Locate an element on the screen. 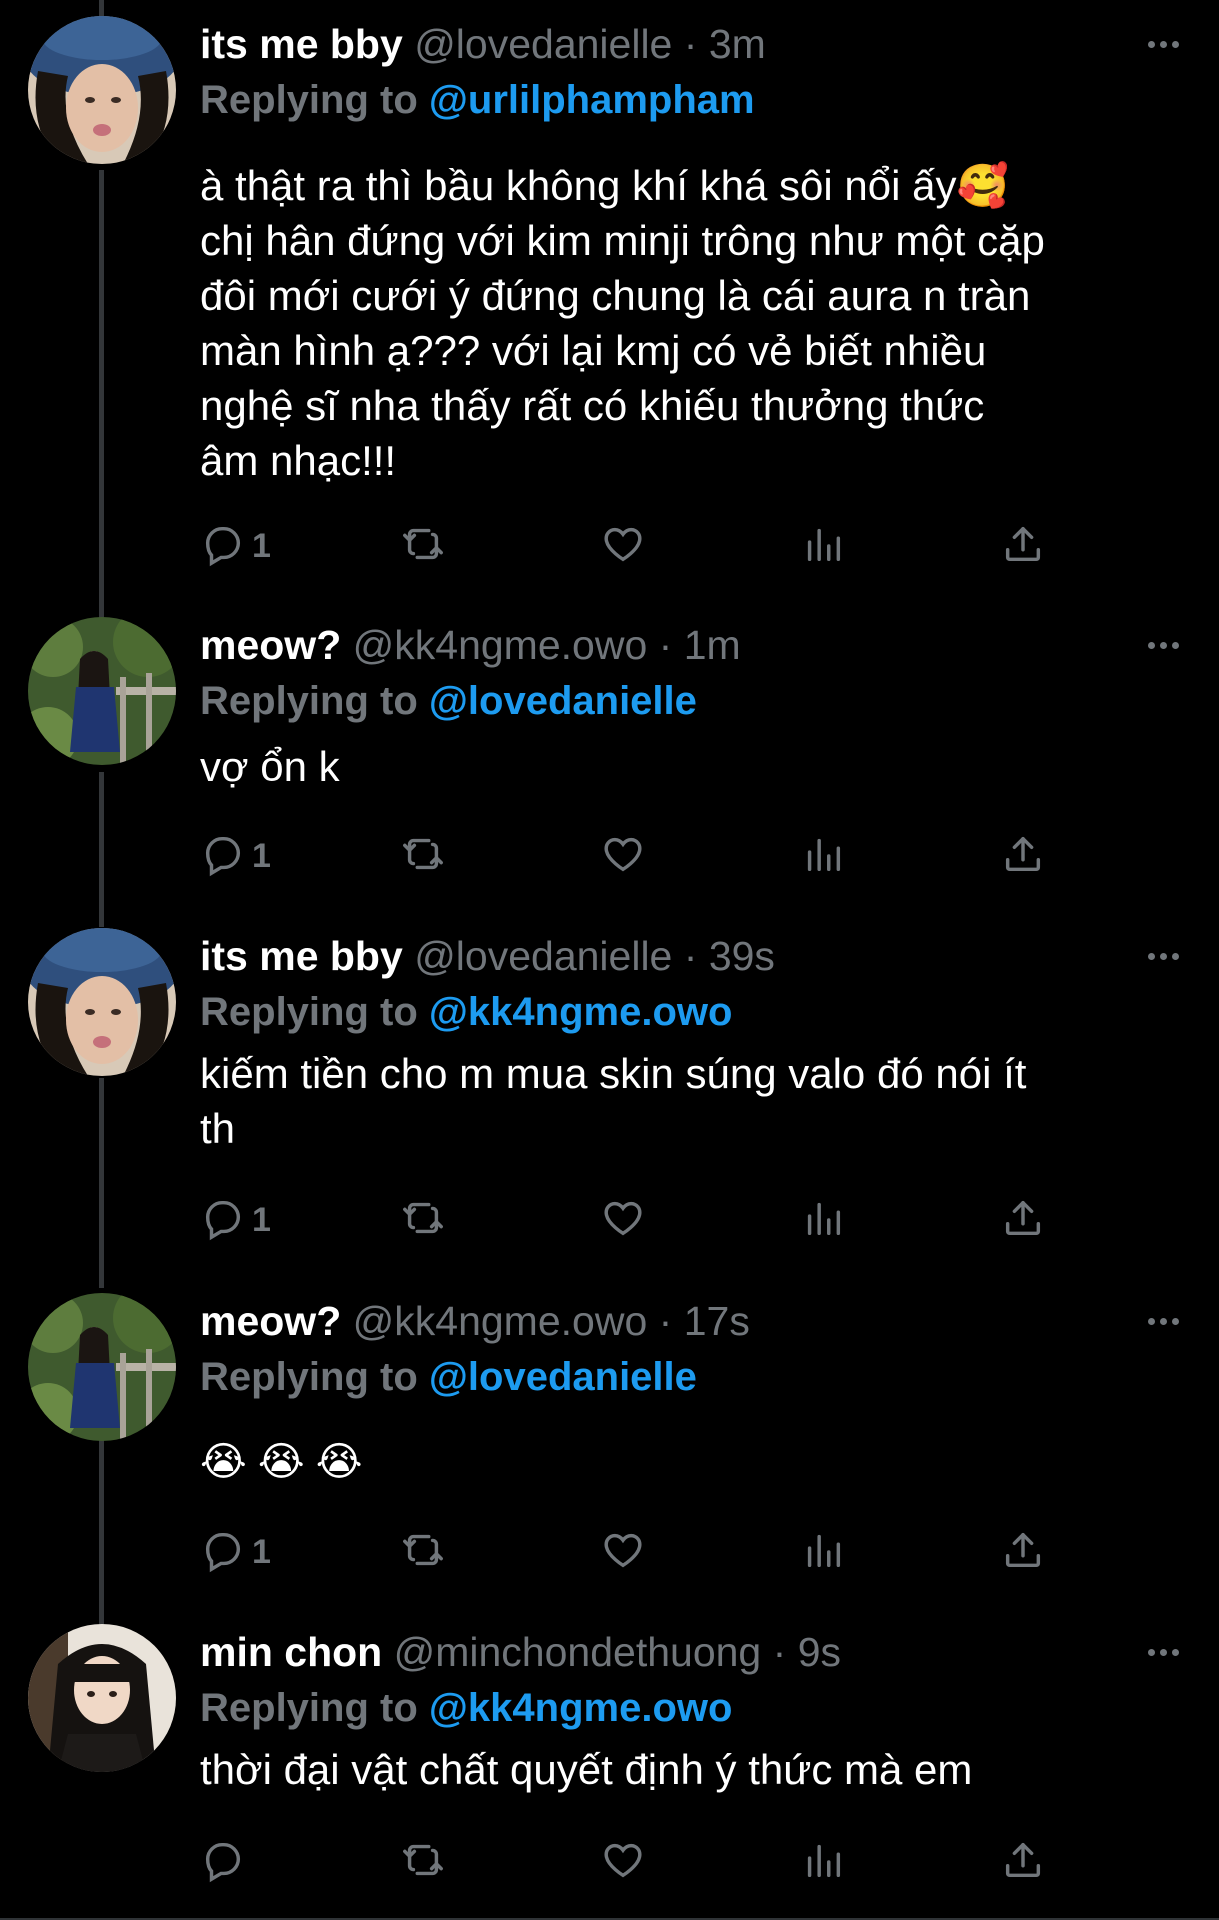 This screenshot has width=1219, height=1920. retweet-icon is located at coordinates (423, 1862).